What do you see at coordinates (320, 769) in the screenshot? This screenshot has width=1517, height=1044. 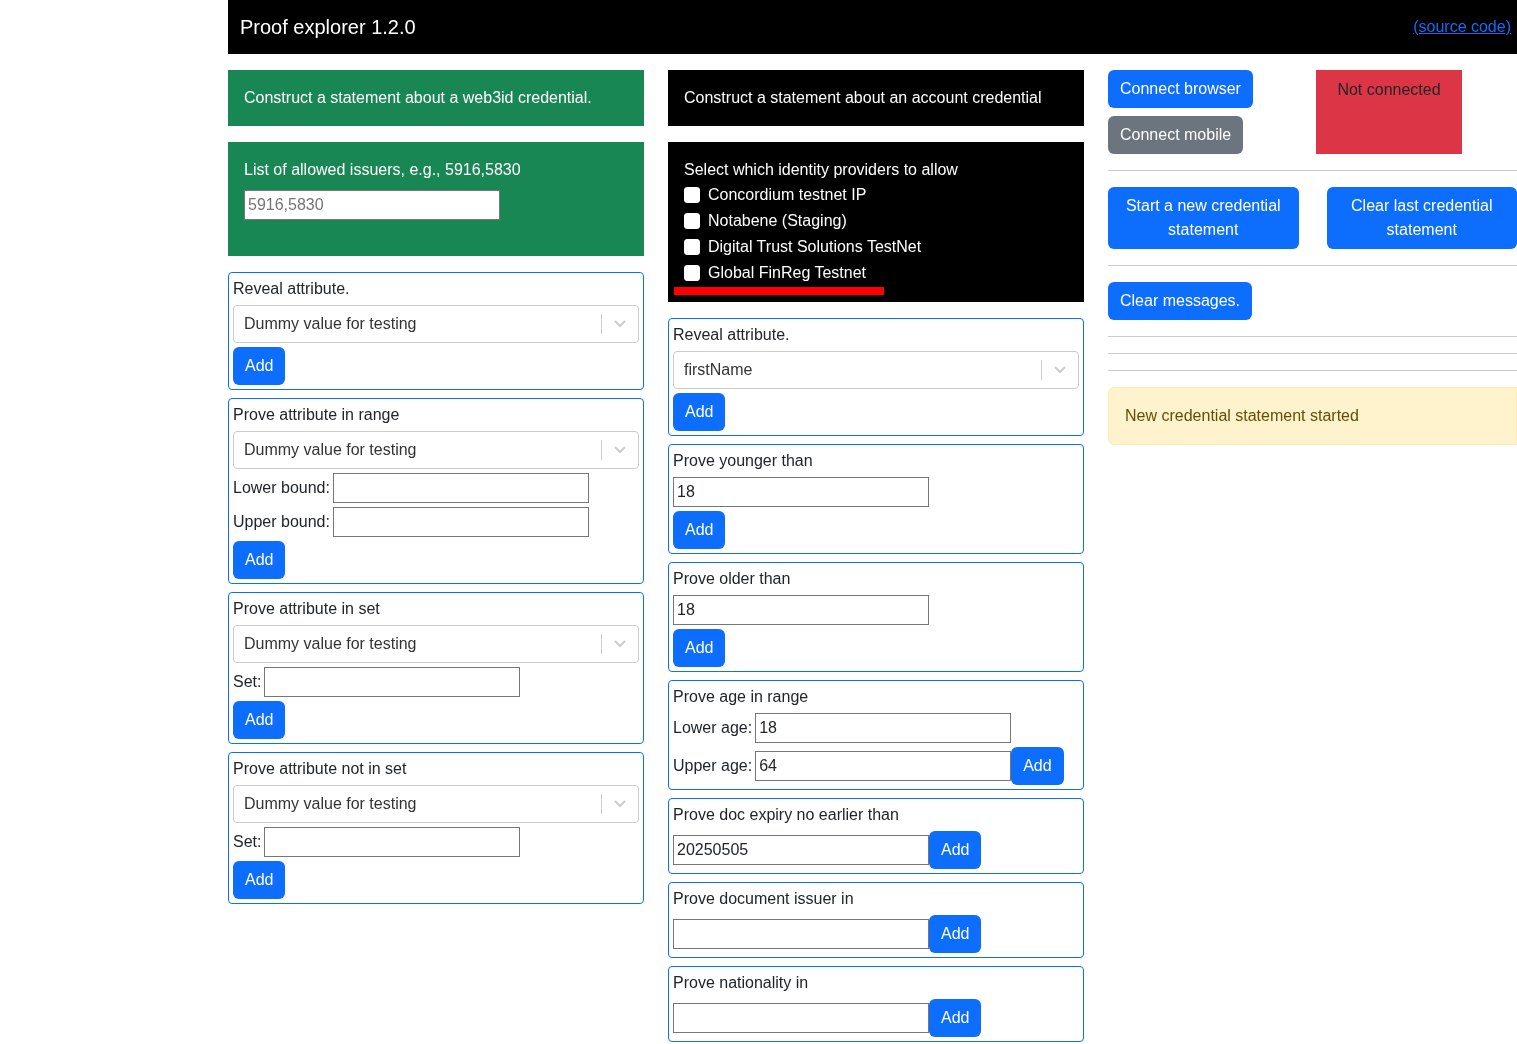 I see `card-title: Prove attribute not in set` at bounding box center [320, 769].